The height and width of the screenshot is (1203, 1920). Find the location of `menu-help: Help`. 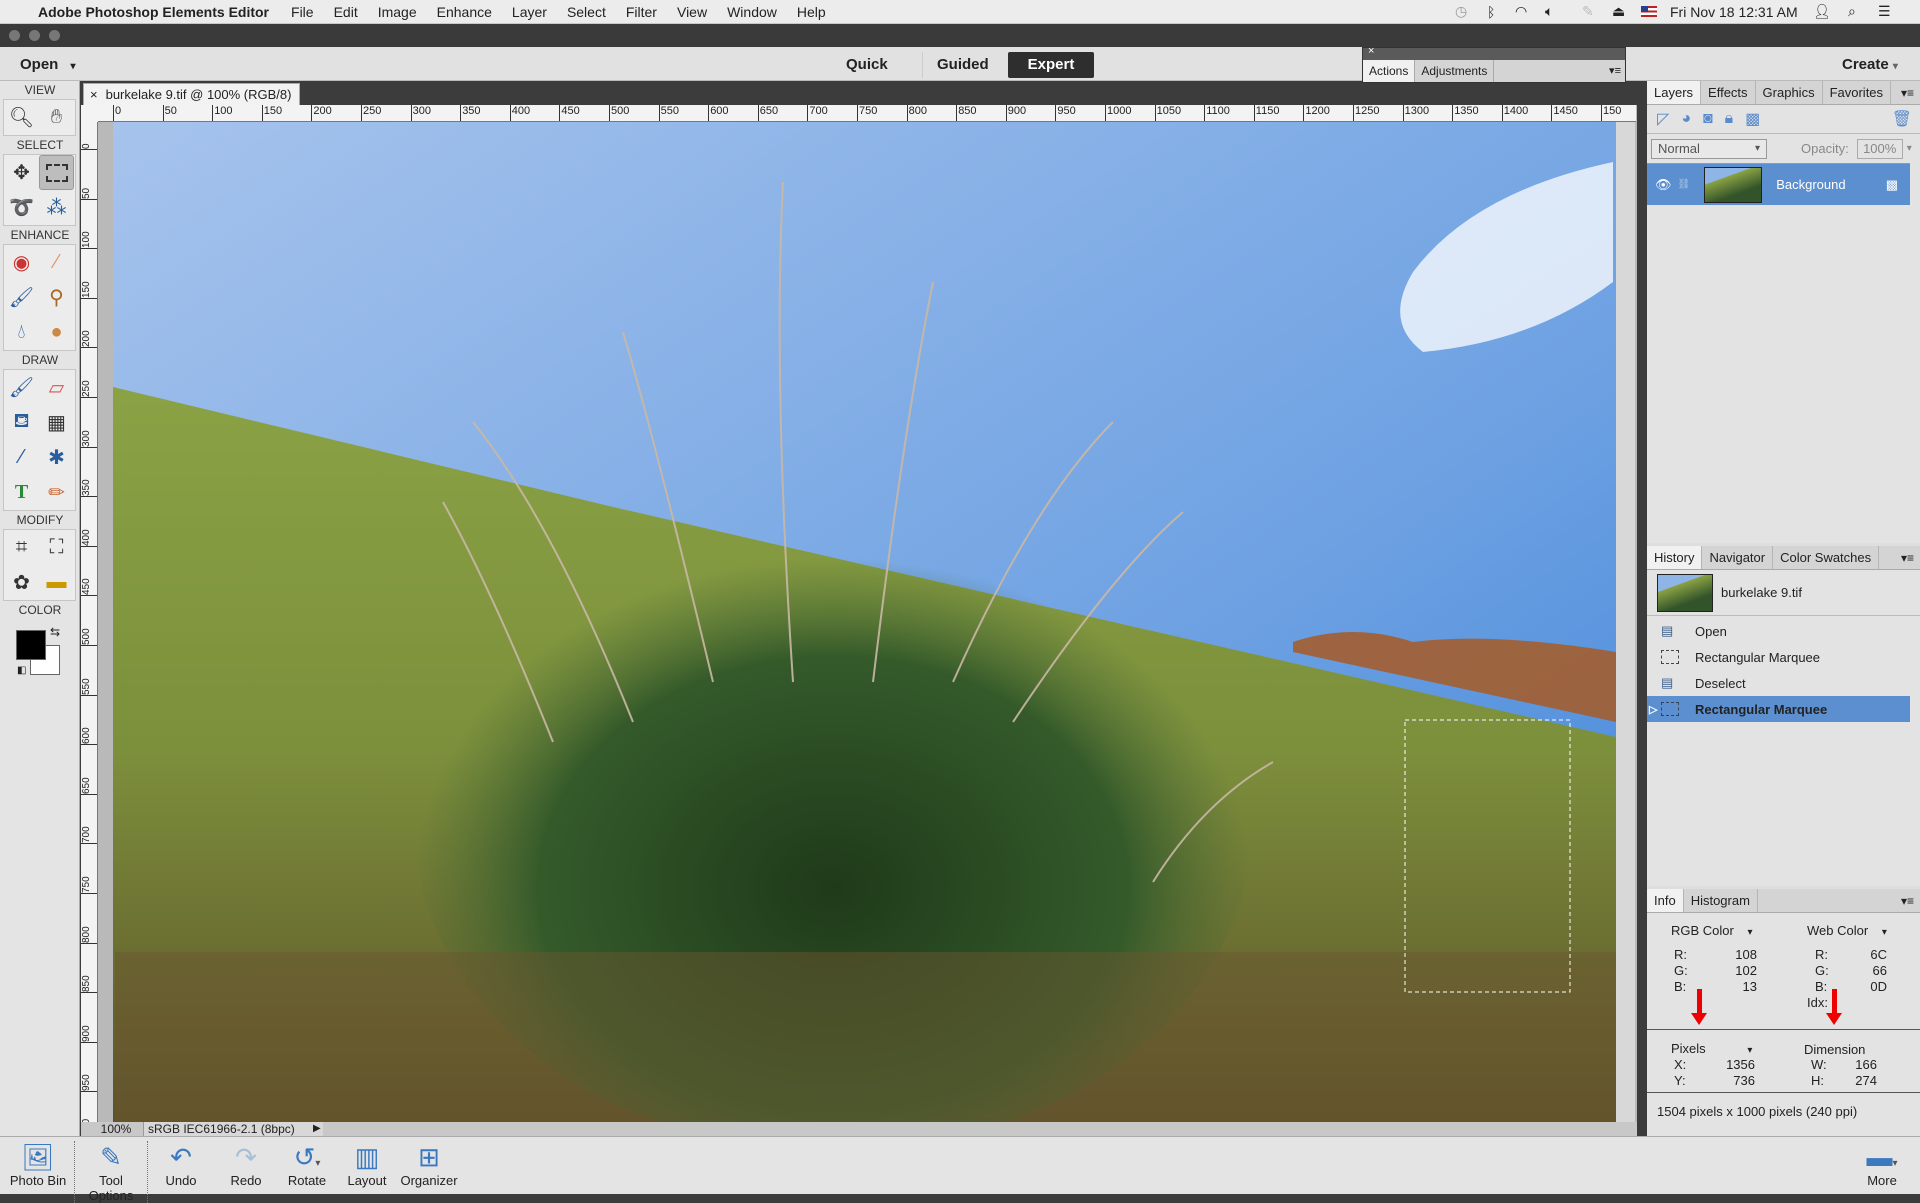

menu-help: Help is located at coordinates (811, 12).